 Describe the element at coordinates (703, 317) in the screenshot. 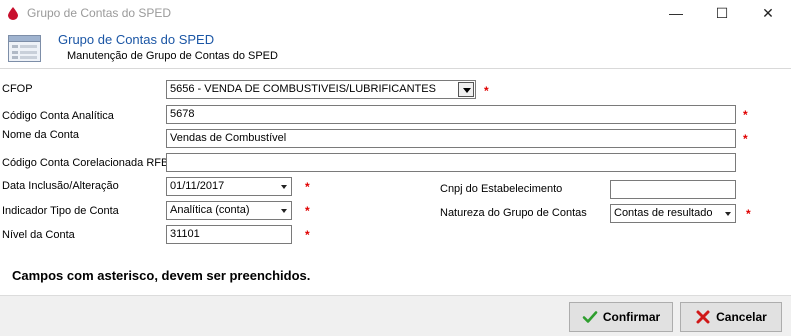

I see `cancel-x-icon` at that location.